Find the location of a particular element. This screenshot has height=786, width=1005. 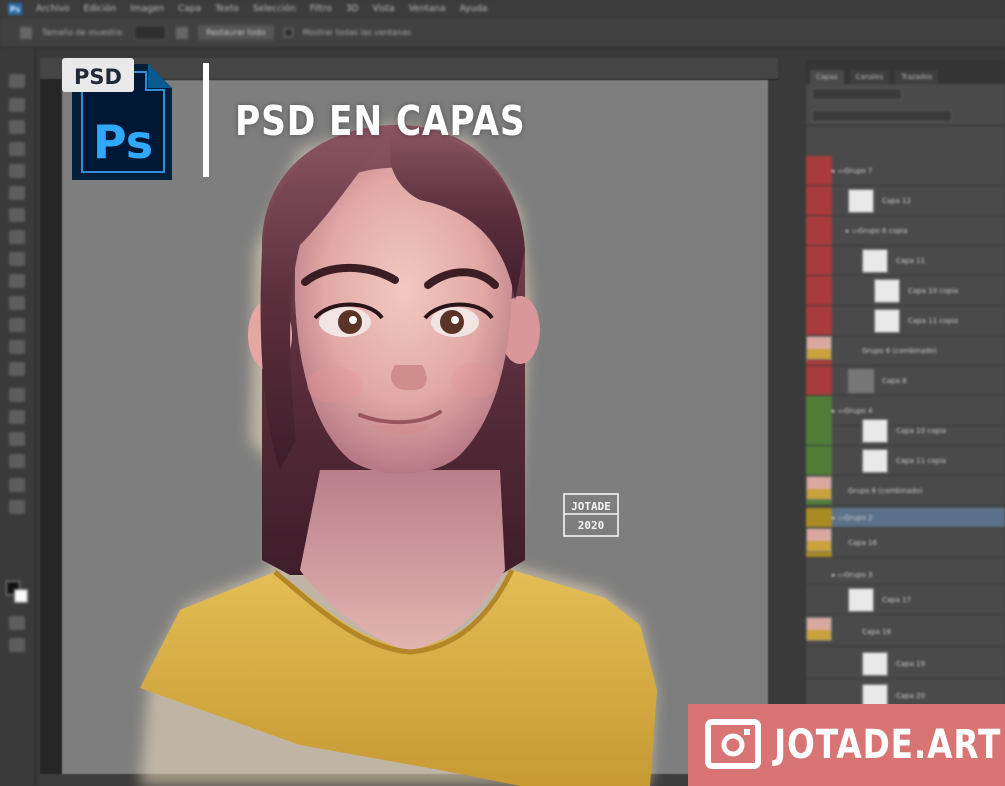

logo-mark-text: Ps is located at coordinates (123, 142).